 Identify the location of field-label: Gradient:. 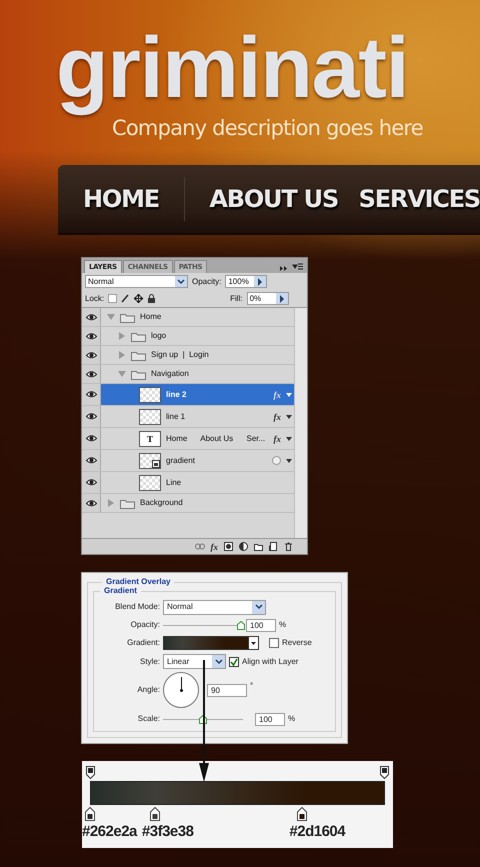
(143, 643).